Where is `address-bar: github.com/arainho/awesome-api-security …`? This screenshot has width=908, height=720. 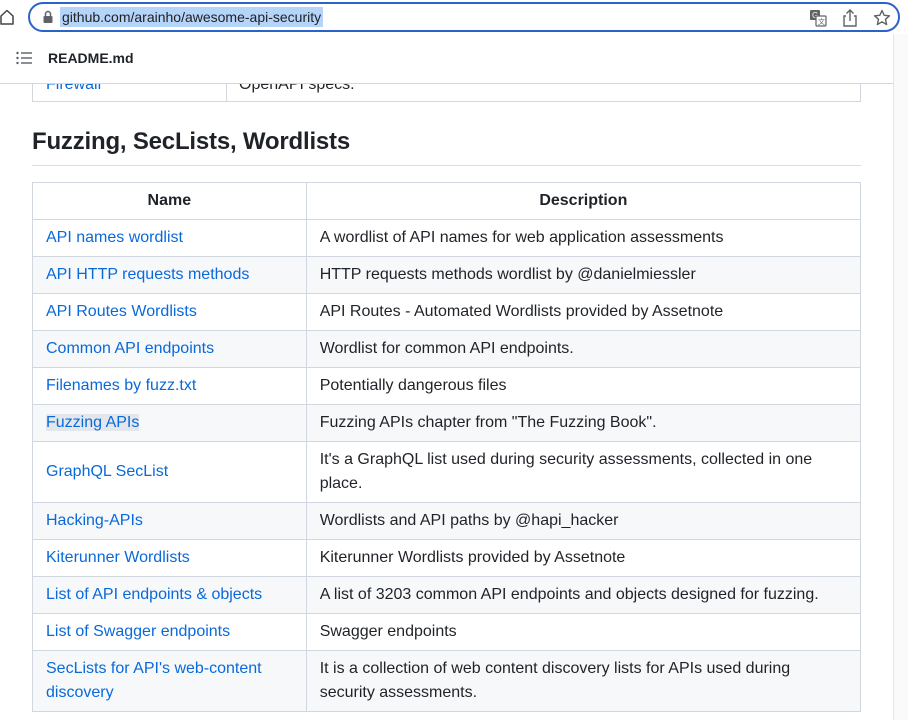
address-bar: github.com/arainho/awesome-api-security … is located at coordinates (464, 17).